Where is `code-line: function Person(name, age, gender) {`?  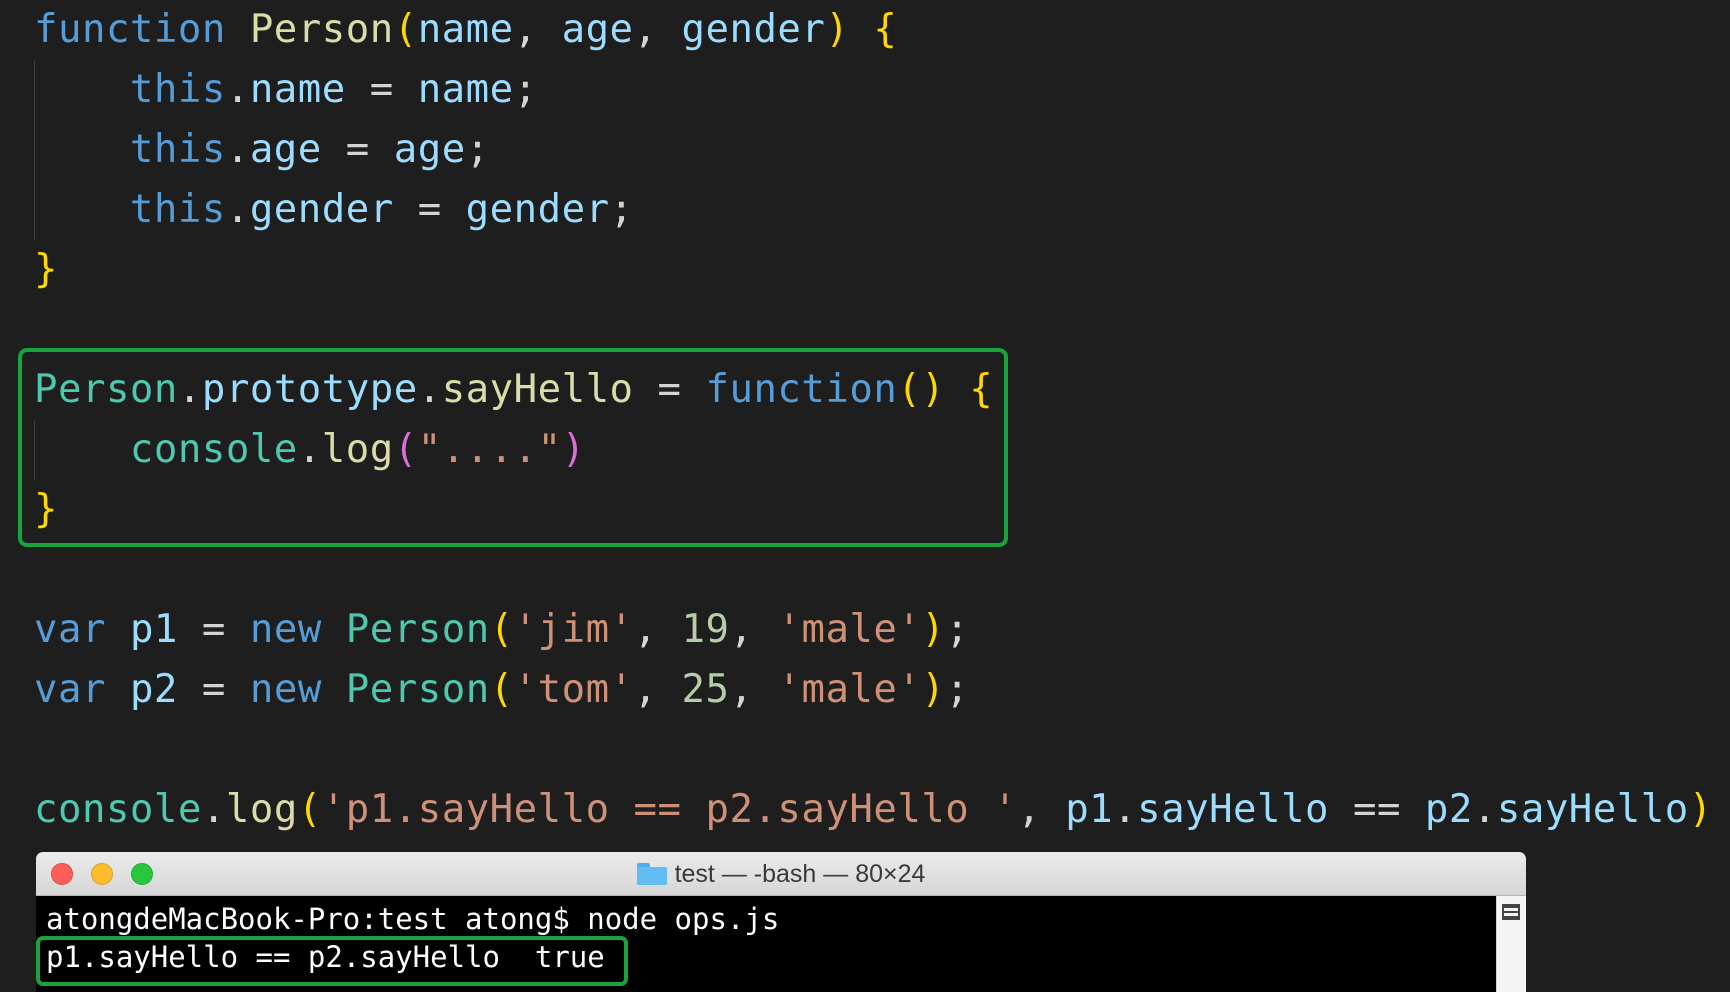
code-line: function Person(name, age, gender) { is located at coordinates (465, 30).